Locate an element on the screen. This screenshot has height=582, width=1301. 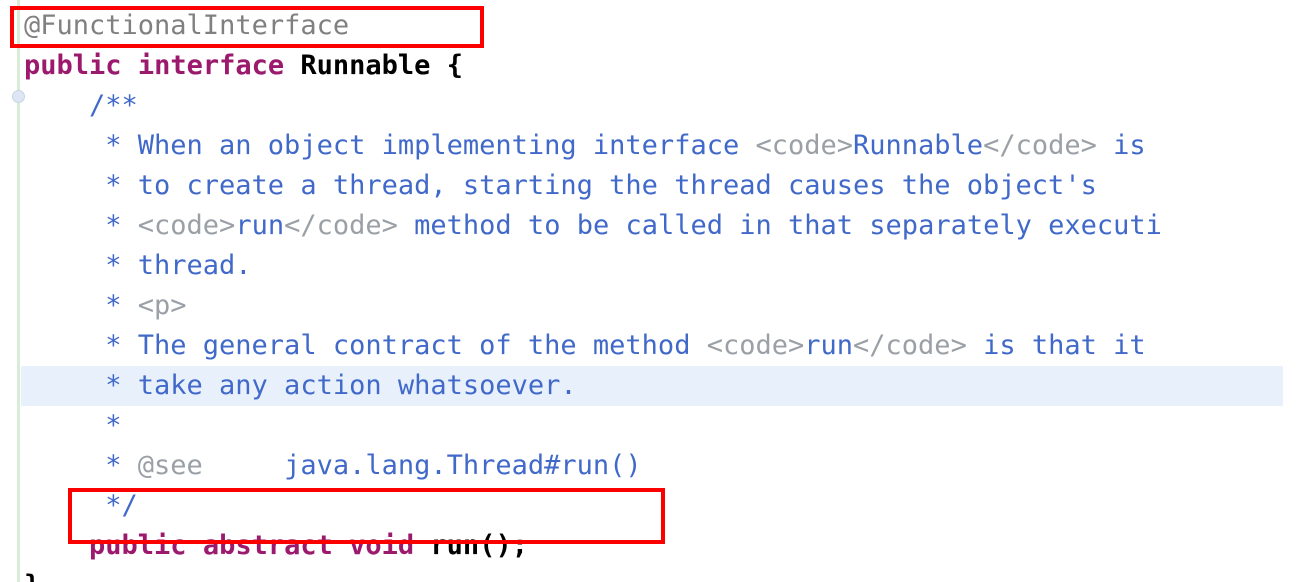
token-doc: java.lang.Thread#run() is located at coordinates (422, 465).